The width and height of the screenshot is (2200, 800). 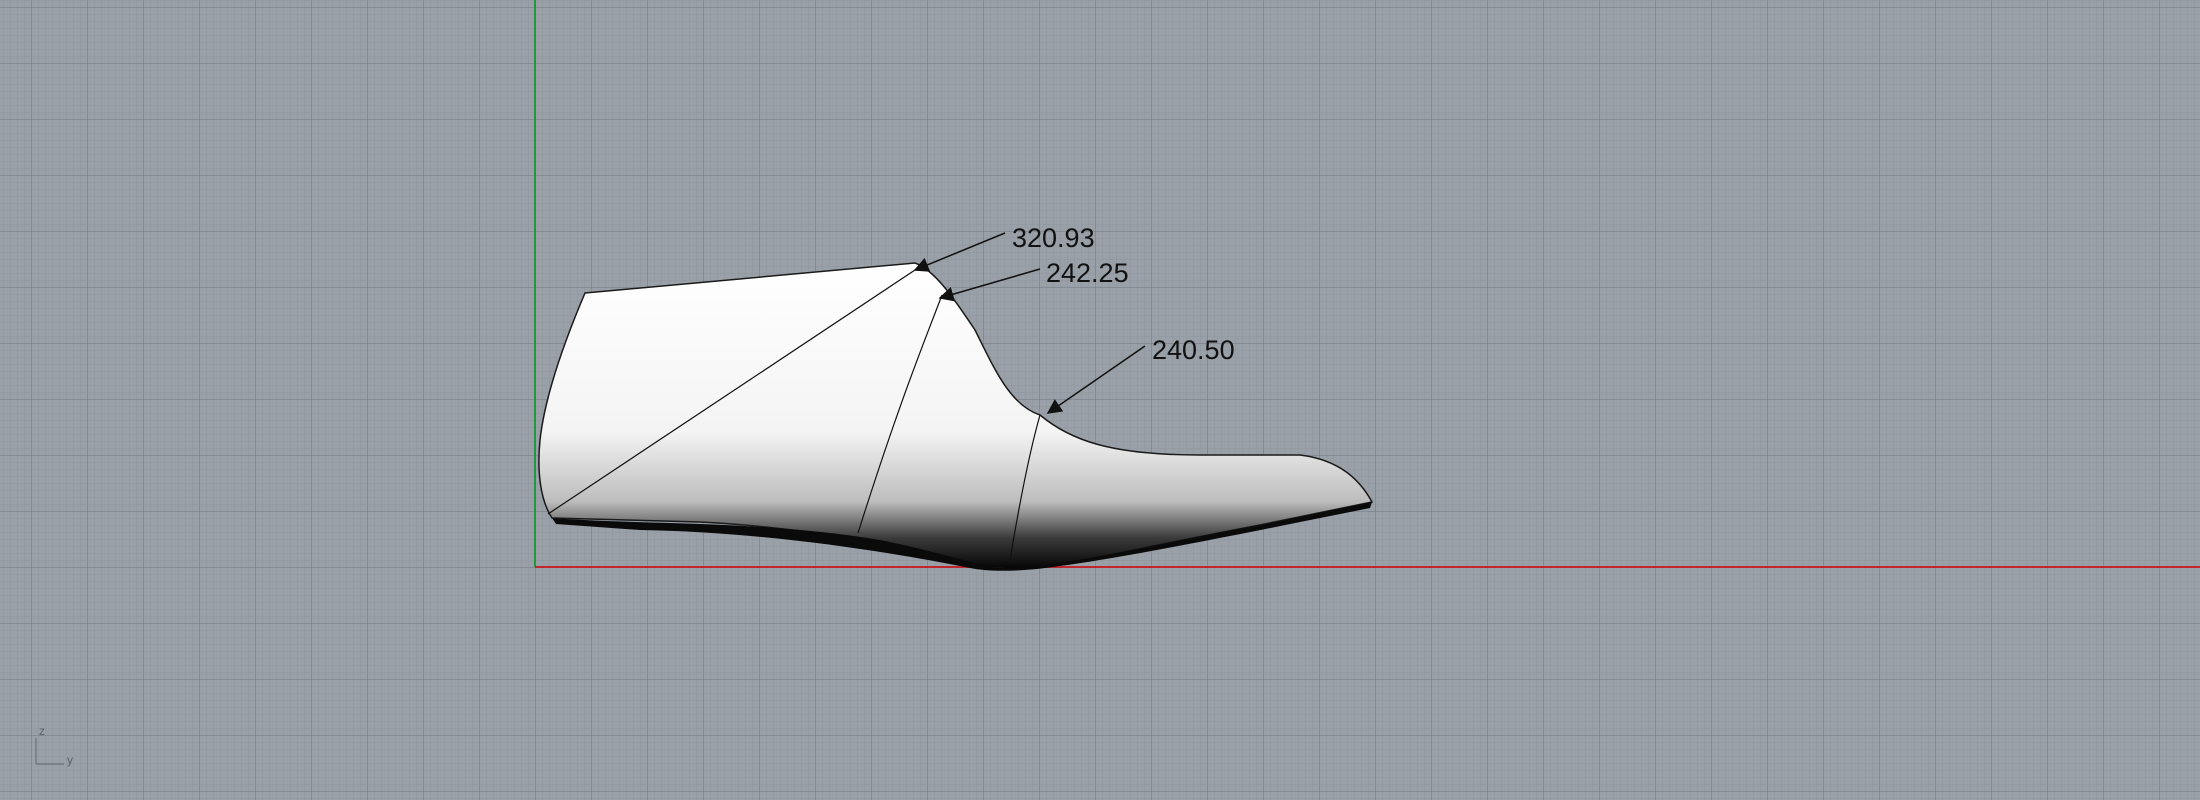 I want to click on dimension-annotation-2: 242.25, so click(x=1033, y=280).